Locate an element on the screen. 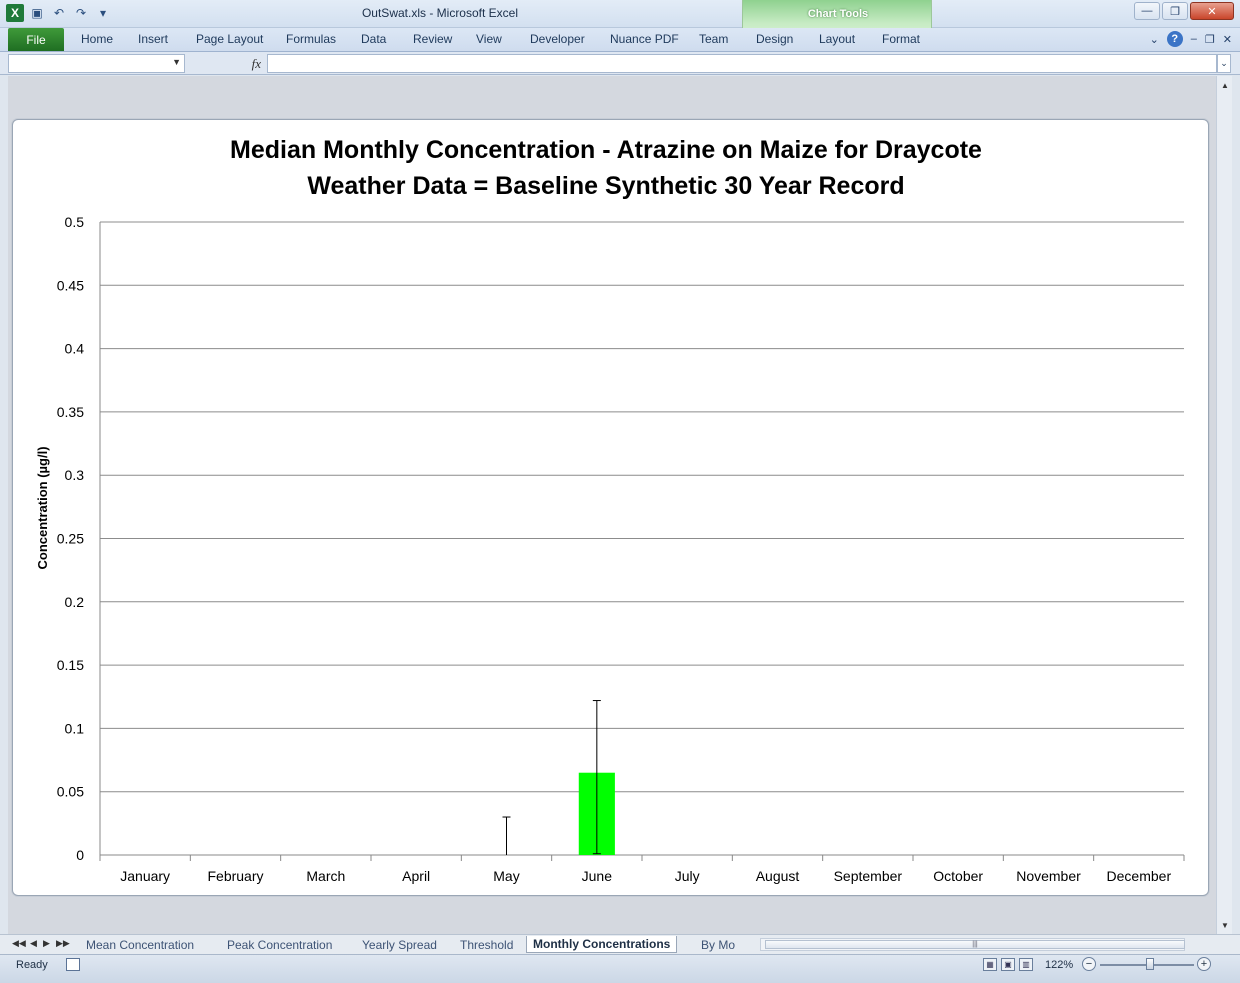 Image resolution: width=1240 pixels, height=983 pixels. y-tick-label: 0.2 is located at coordinates (75, 602).